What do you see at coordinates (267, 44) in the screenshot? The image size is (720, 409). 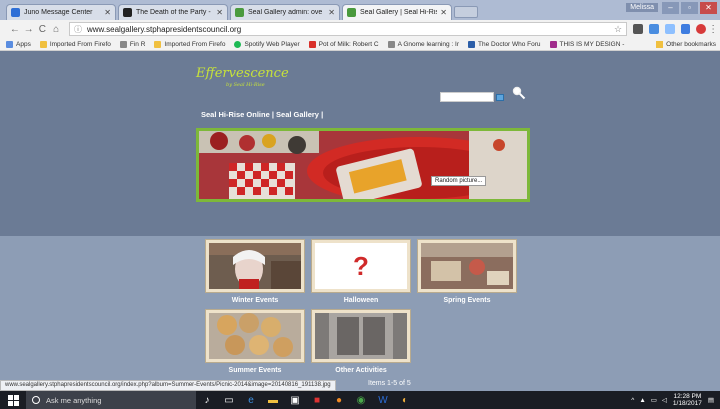 I see `bookmark-item: Spotify Web Player` at bounding box center [267, 44].